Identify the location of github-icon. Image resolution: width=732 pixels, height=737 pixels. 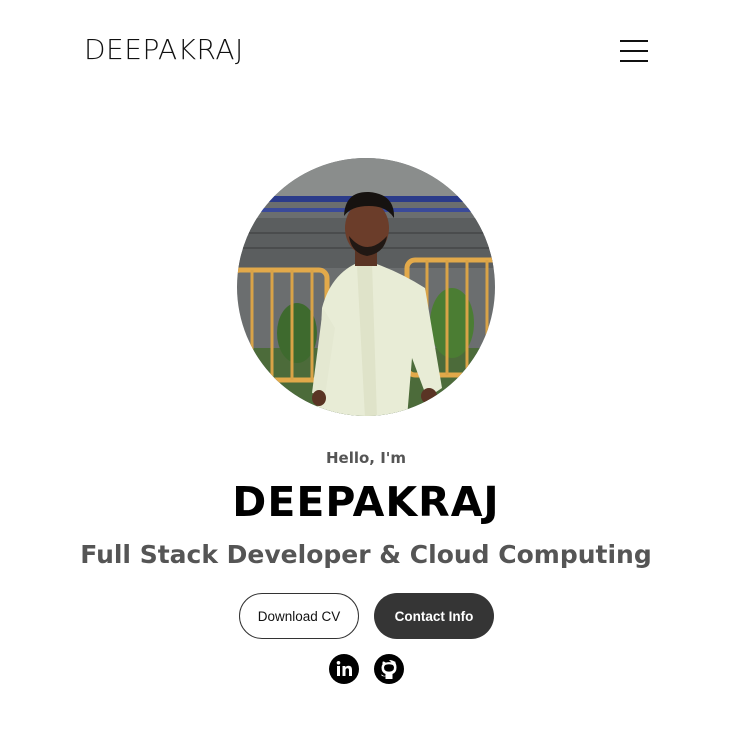
(389, 669).